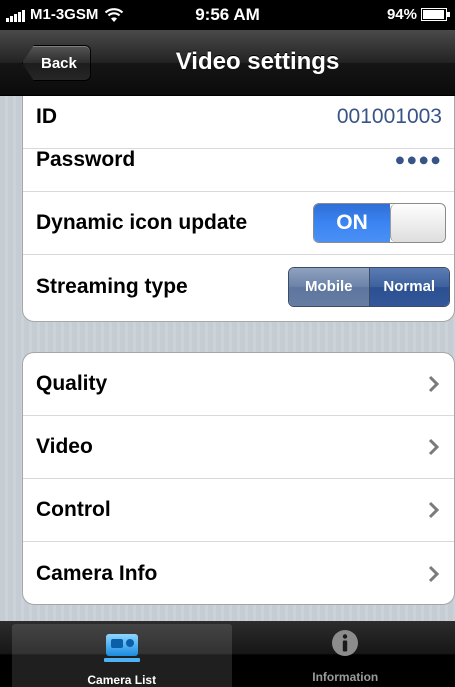 This screenshot has height=687, width=455. I want to click on menu-item-control: Control, so click(238, 510).